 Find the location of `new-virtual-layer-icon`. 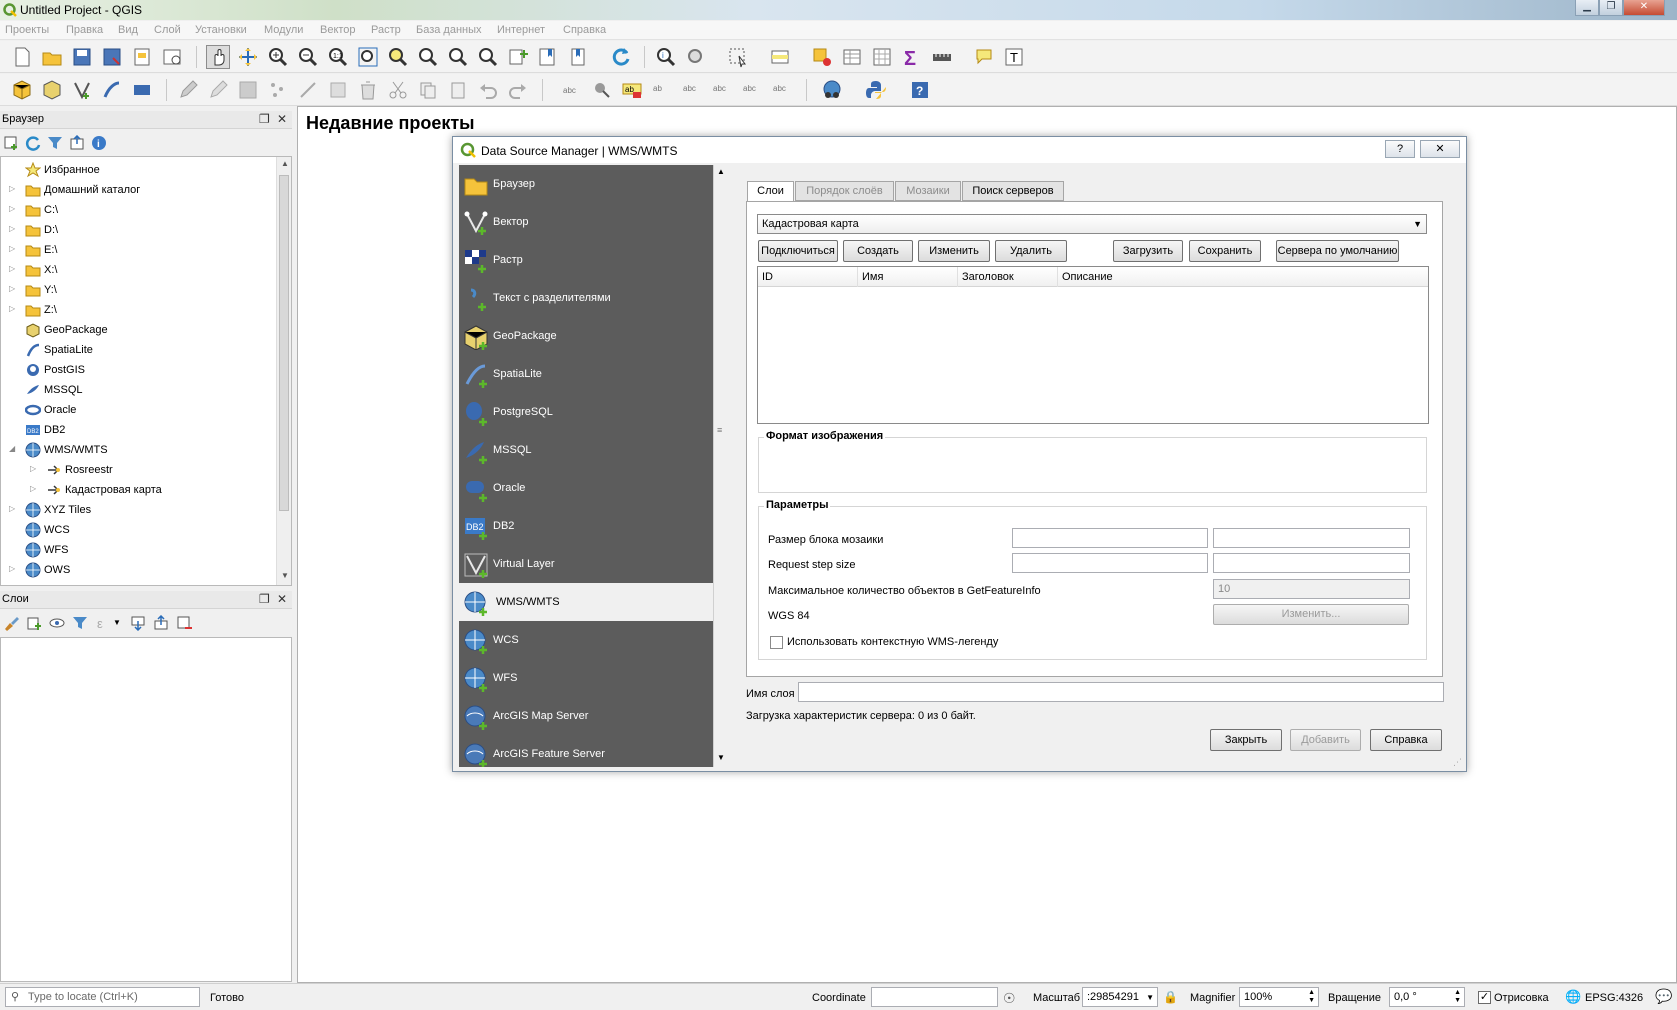

new-virtual-layer-icon is located at coordinates (142, 90).